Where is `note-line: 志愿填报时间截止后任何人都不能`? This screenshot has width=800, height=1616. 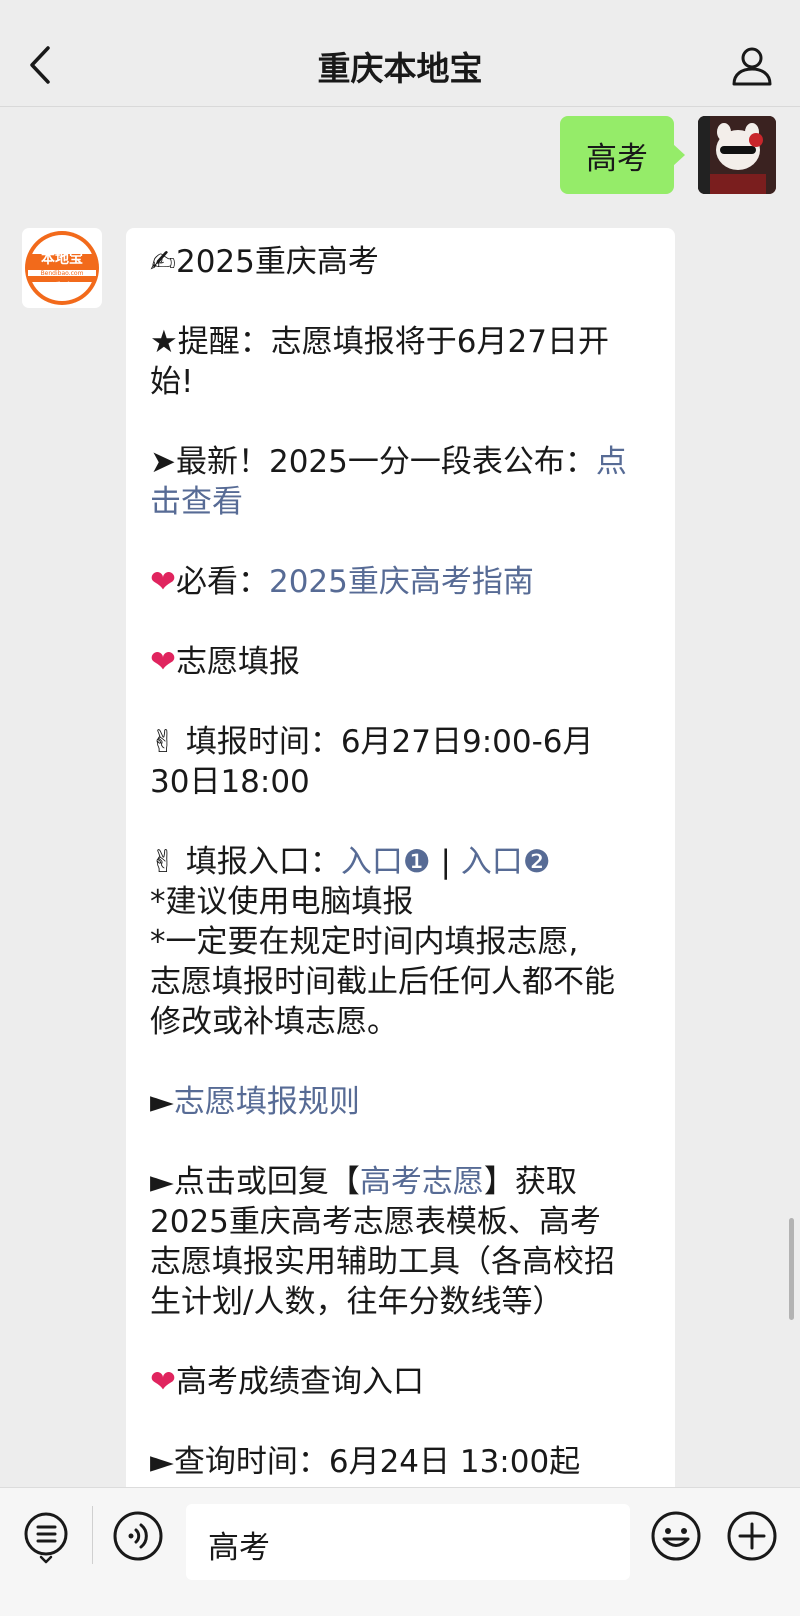
note-line: 志愿填报时间截止后任何人都不能 is located at coordinates (382, 982).